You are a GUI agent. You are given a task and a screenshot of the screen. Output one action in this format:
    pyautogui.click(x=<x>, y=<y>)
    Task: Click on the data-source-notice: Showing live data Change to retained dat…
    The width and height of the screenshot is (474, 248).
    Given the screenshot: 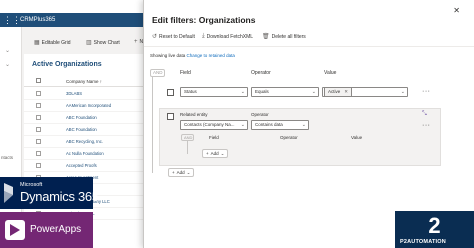 What is the action you would take?
    pyautogui.click(x=192, y=55)
    